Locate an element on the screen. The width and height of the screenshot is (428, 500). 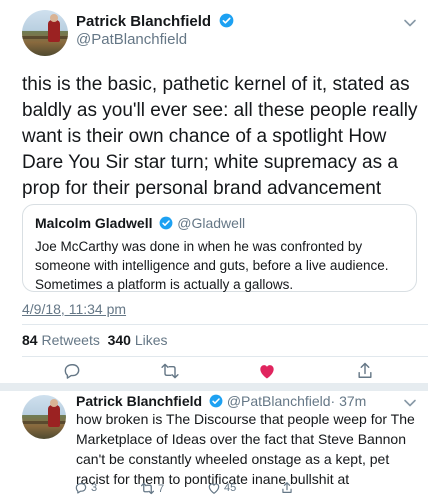
reply-action-retweet: 7 is located at coordinates (152, 488).